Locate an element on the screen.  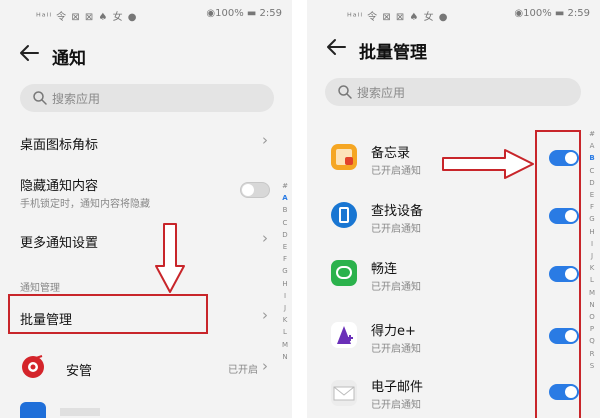
app-row: 电子邮件 已开启通知 is located at coordinates (453, 394).